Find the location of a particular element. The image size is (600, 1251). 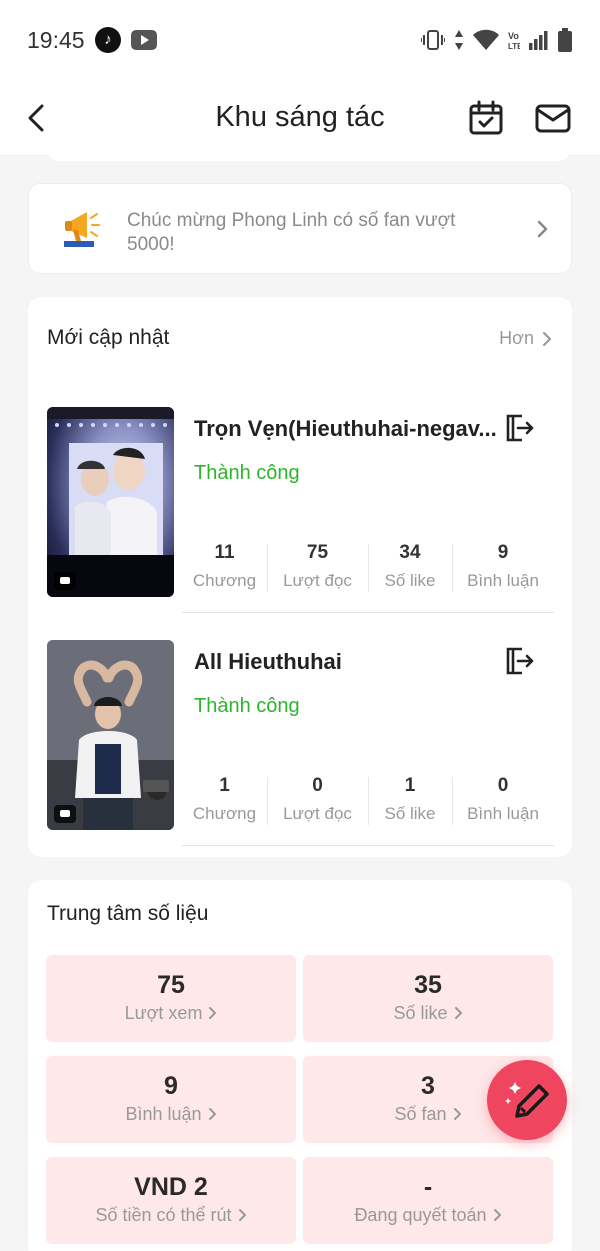

data-center-title: Trung tâm số liệu is located at coordinates (128, 913).